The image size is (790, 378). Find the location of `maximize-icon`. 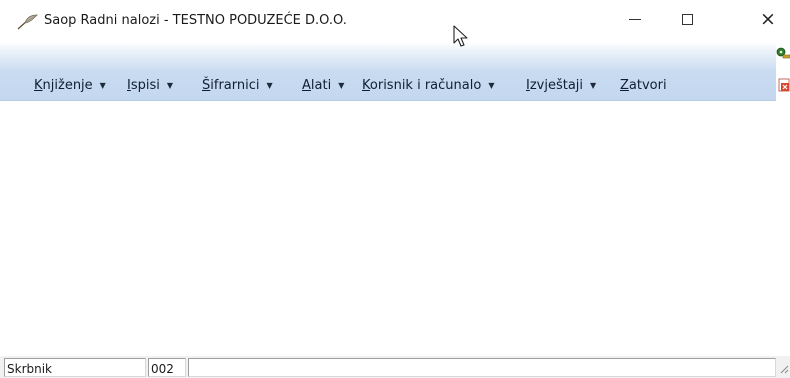

maximize-icon is located at coordinates (687, 19).